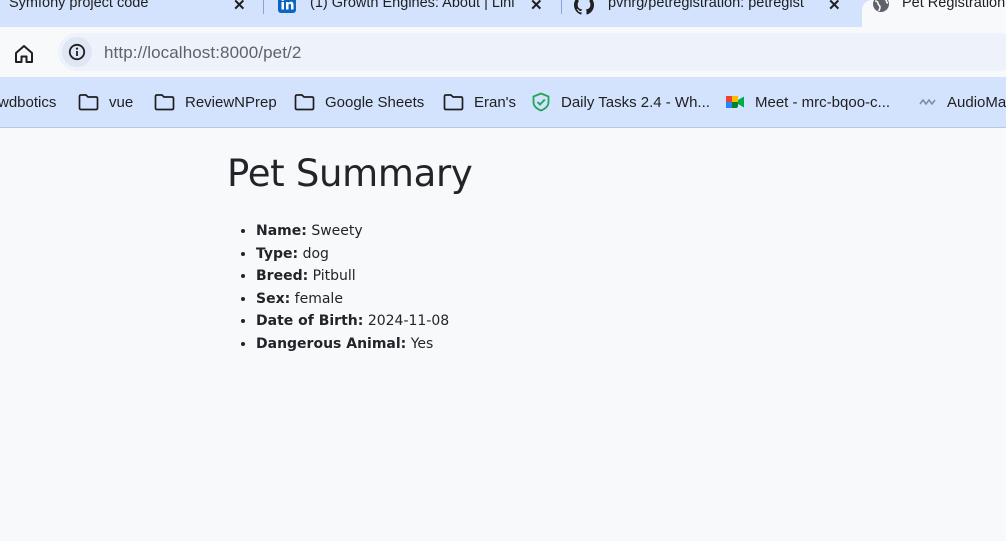 The width and height of the screenshot is (1006, 541). I want to click on home-icon, so click(24, 54).